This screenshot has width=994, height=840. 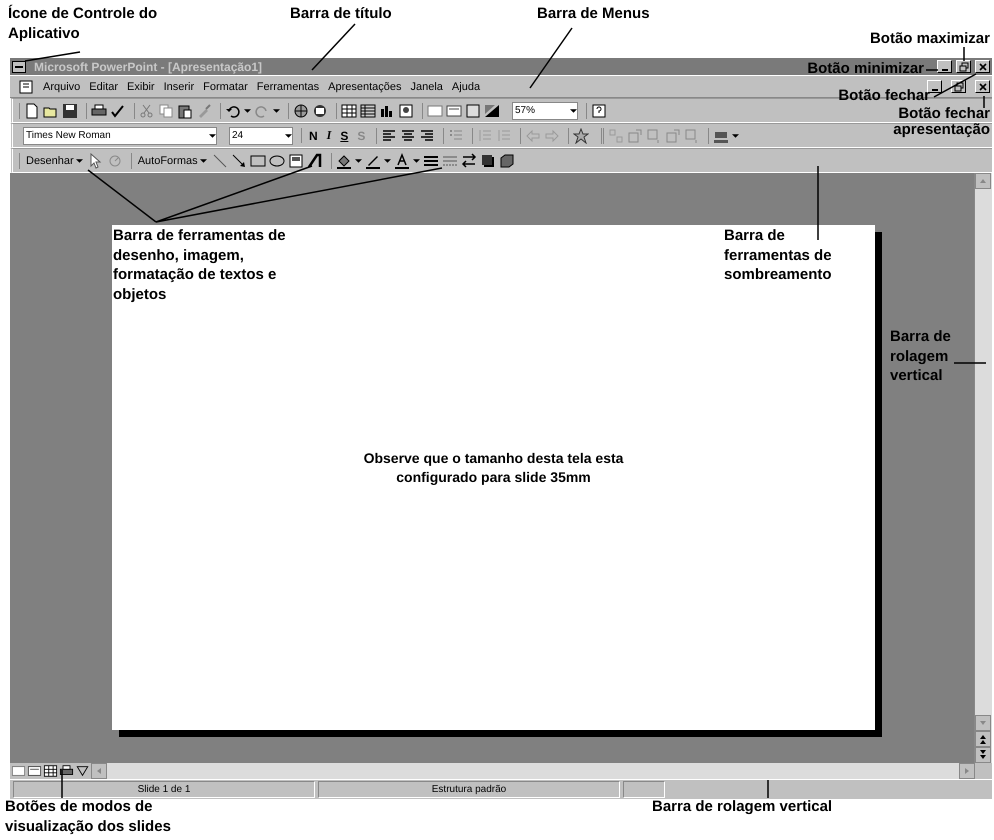 What do you see at coordinates (983, 739) in the screenshot?
I see `previous-slide-icon` at bounding box center [983, 739].